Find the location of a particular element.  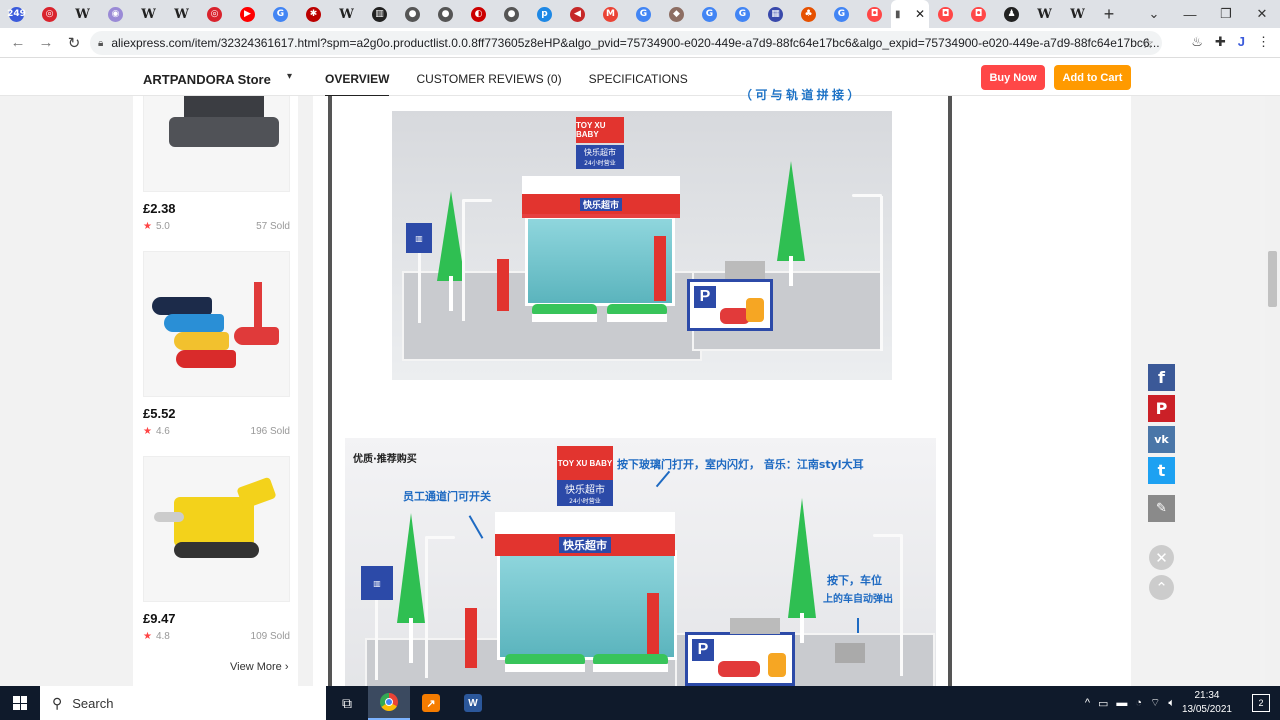

browser-tab: ◀ is located at coordinates (577, 14).